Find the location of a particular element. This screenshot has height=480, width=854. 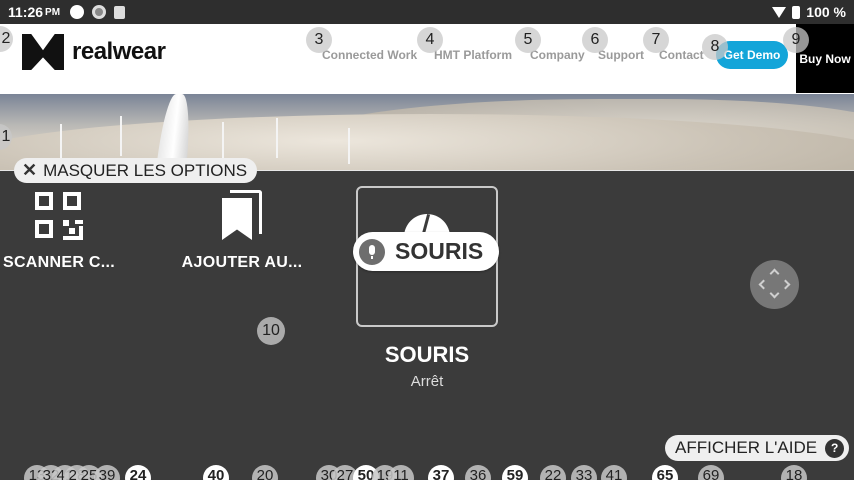

voice-command-text: SOURIS is located at coordinates (439, 251).